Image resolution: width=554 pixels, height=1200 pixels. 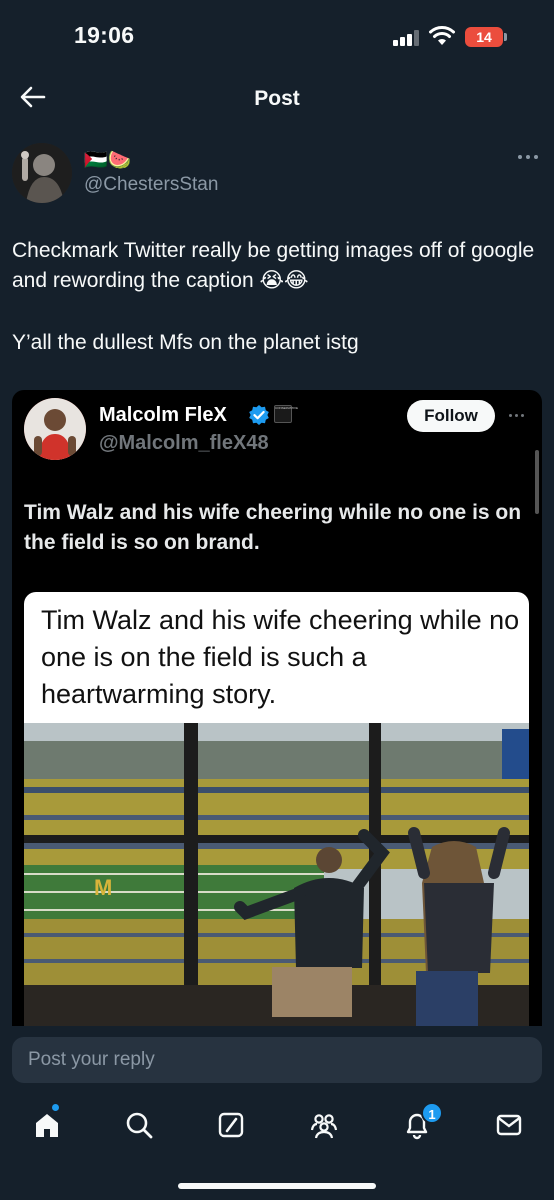 What do you see at coordinates (442, 35) in the screenshot?
I see `wifi-icon` at bounding box center [442, 35].